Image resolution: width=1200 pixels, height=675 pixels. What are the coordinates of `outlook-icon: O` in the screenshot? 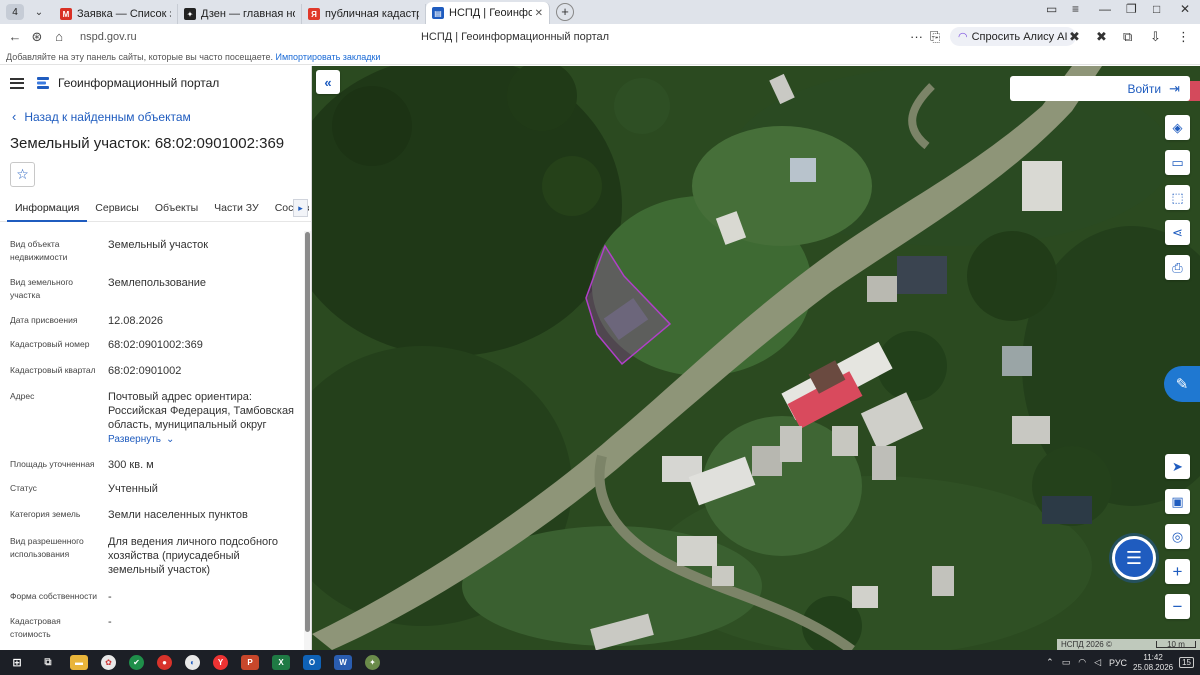 It's located at (312, 662).